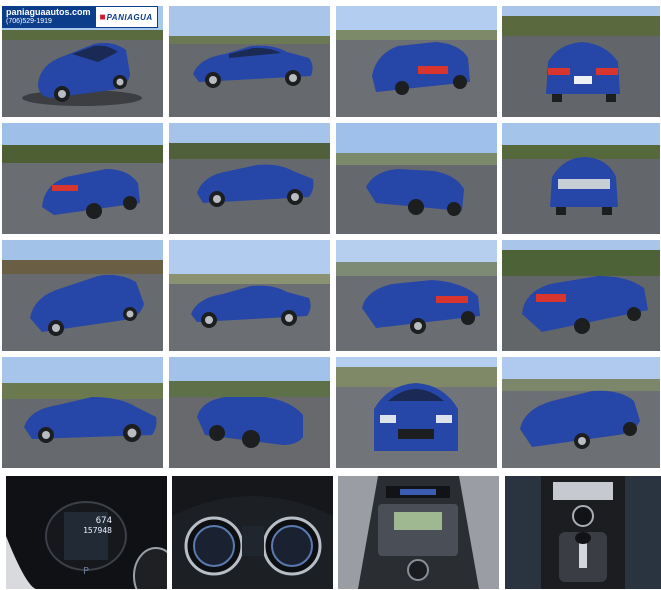  I want to click on total-mileage: 157948, so click(97, 530).